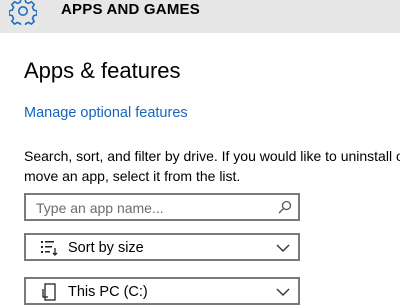  Describe the element at coordinates (106, 113) in the screenshot. I see `manage-optional-features-link: Manage optional features` at that location.